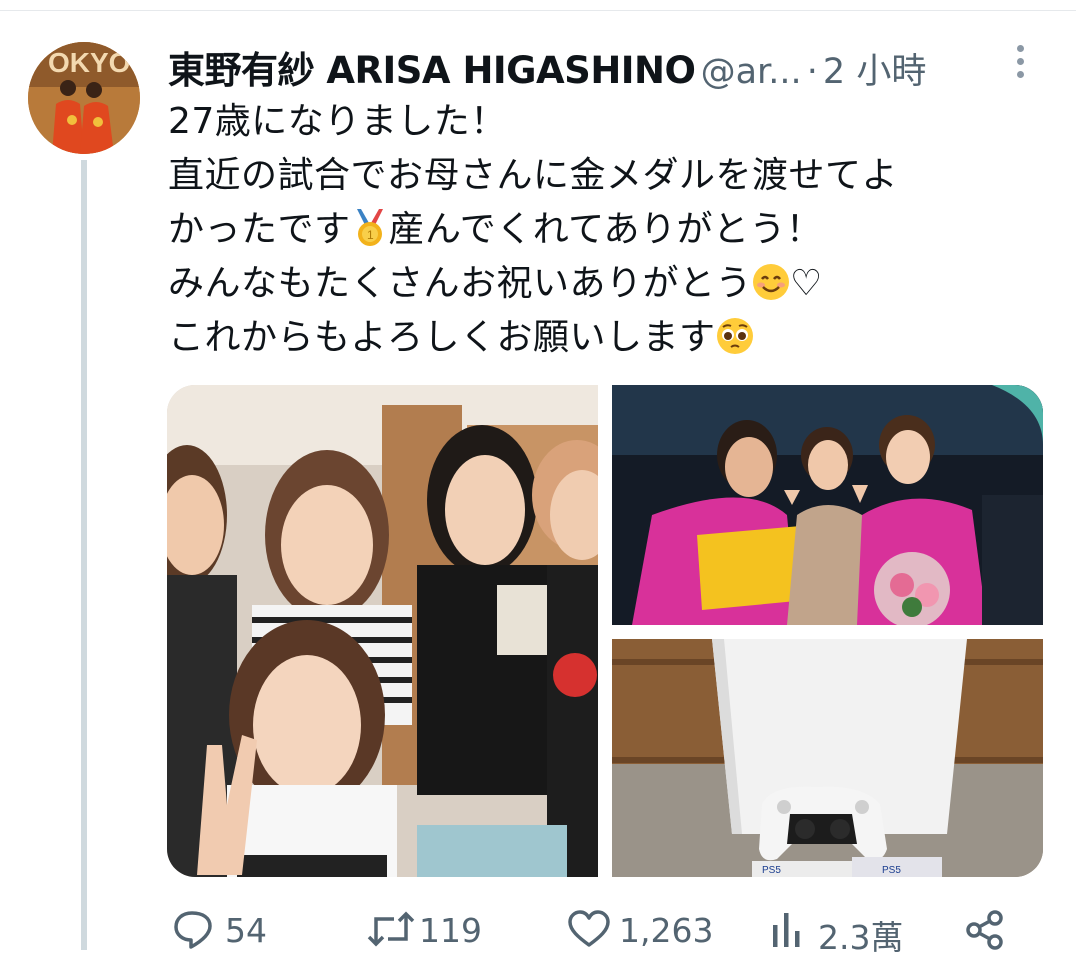  Describe the element at coordinates (84, 555) in the screenshot. I see `thread-line` at that location.